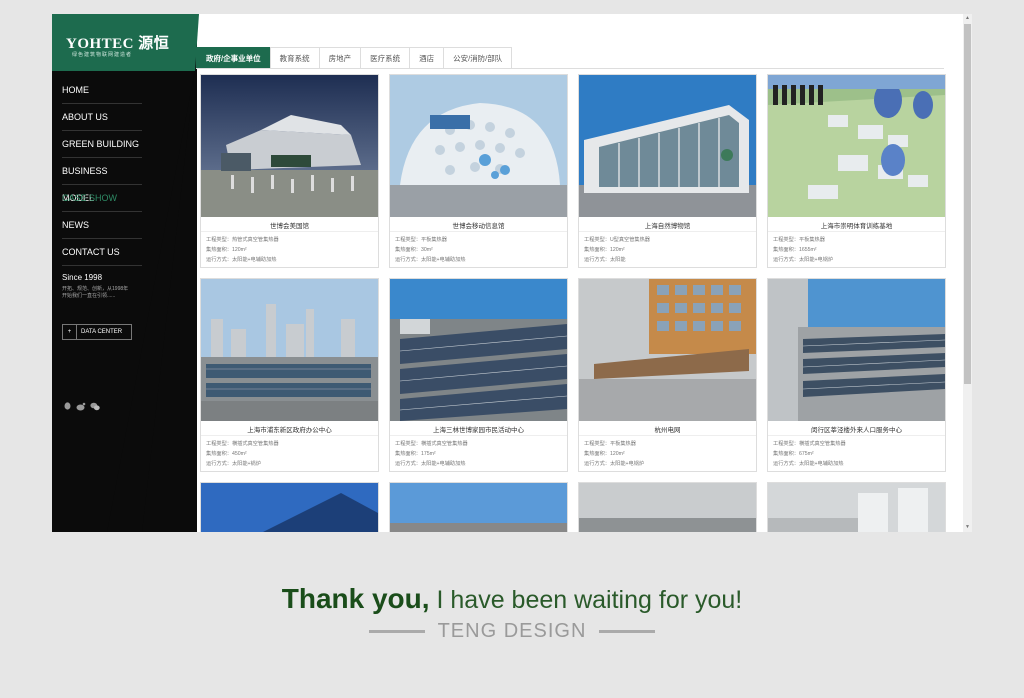 The width and height of the screenshot is (1024, 698). Describe the element at coordinates (355, 598) in the screenshot. I see `thanks-bold: Thank you,` at that location.